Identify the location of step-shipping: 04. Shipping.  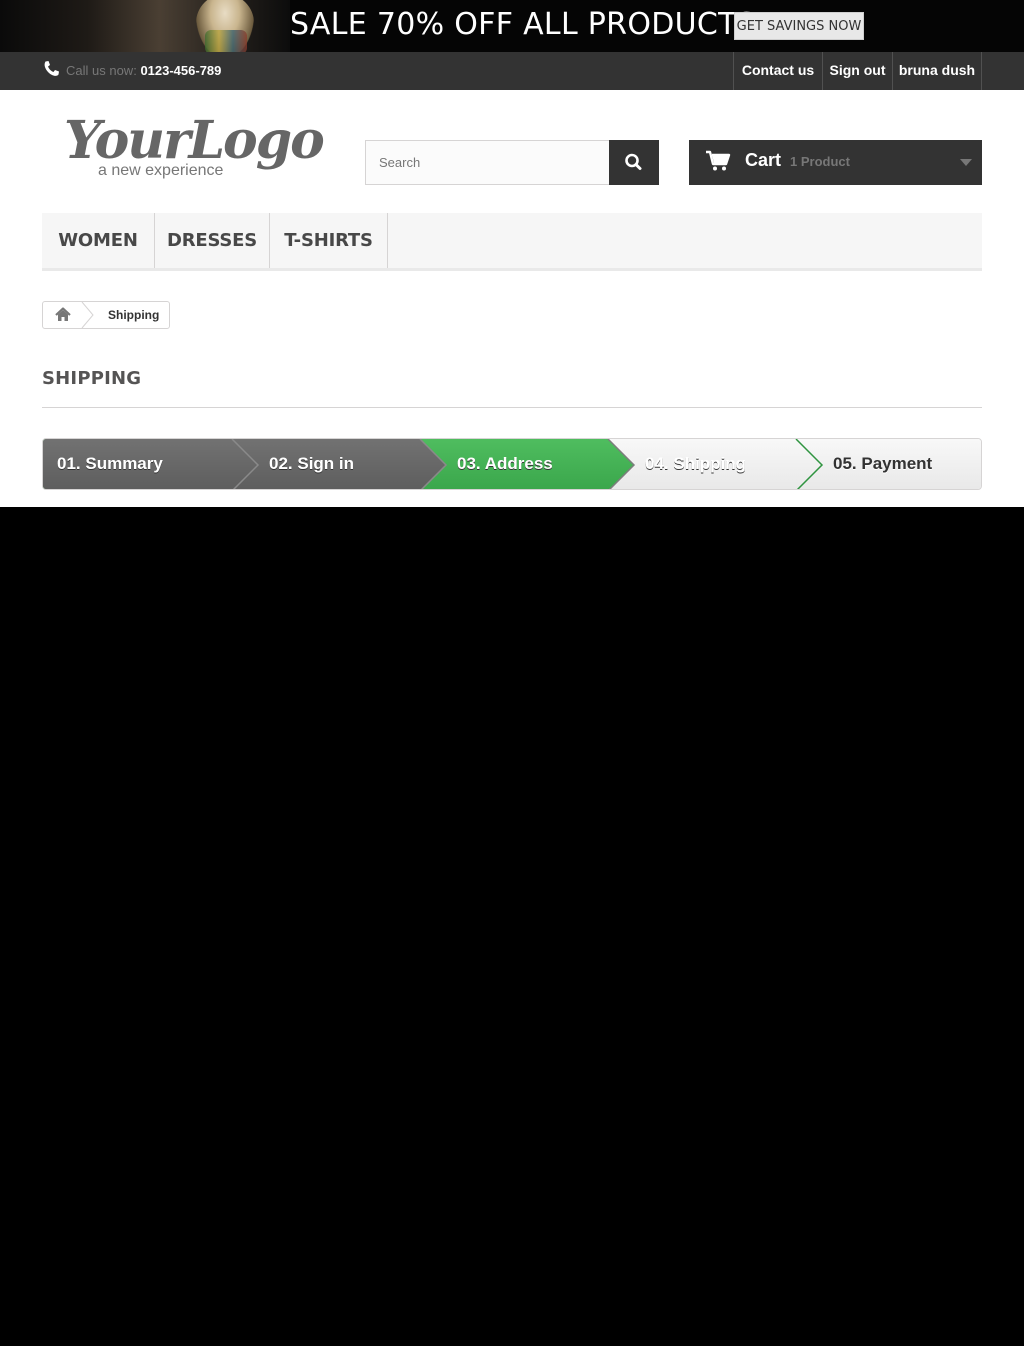
(696, 463).